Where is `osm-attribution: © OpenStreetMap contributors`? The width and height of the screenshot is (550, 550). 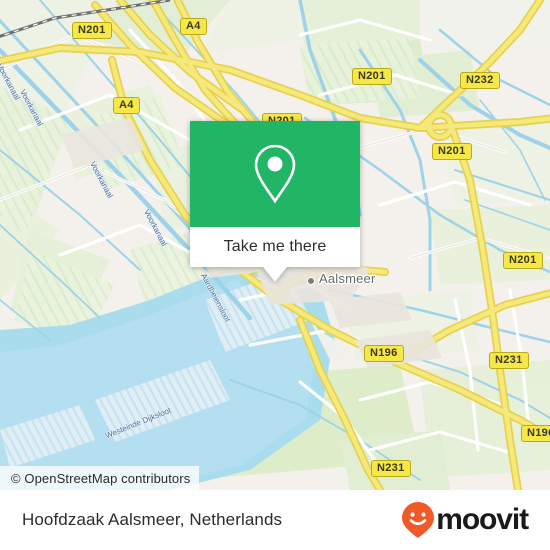
osm-attribution: © OpenStreetMap contributors is located at coordinates (100, 478).